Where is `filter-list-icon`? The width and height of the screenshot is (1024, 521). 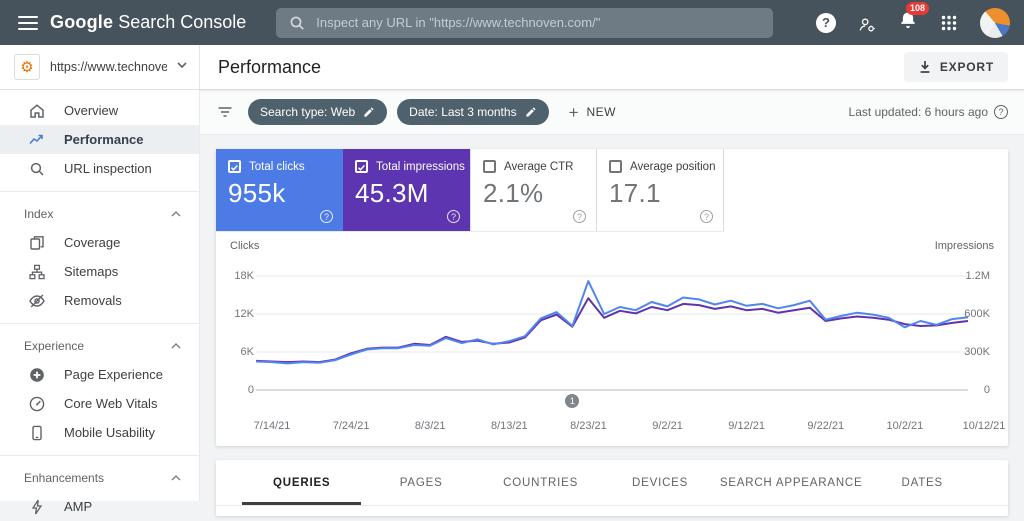
filter-list-icon is located at coordinates (225, 112).